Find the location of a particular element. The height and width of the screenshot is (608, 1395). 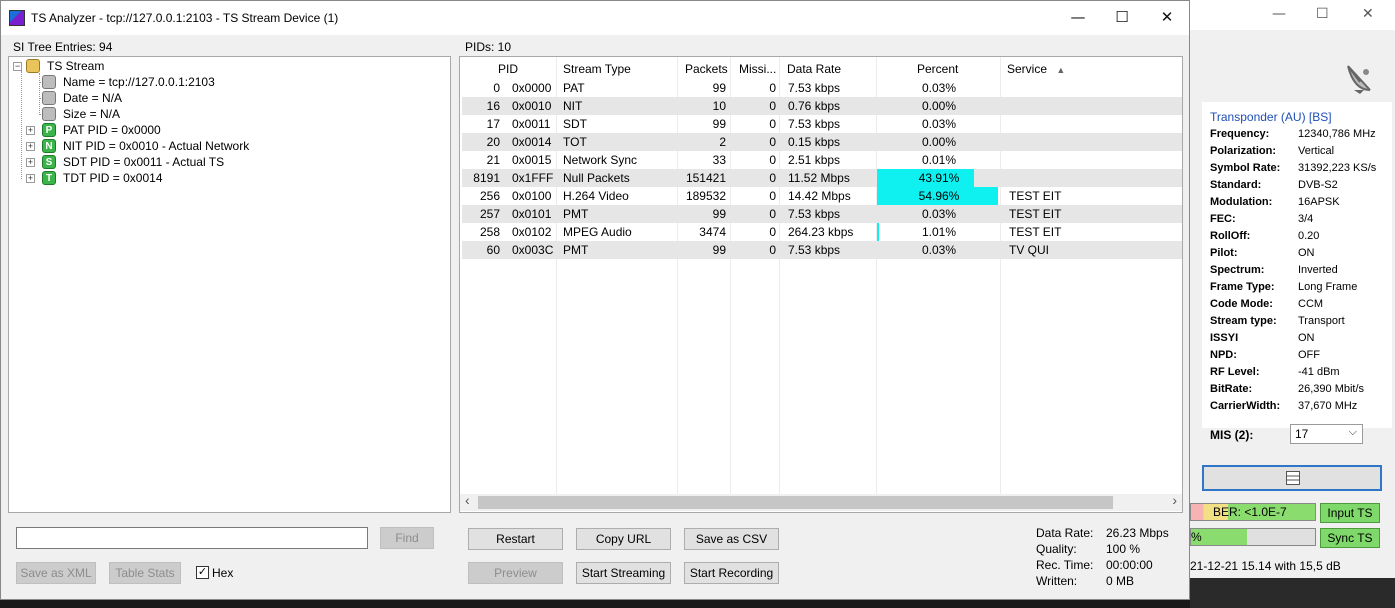

input-ts-button: Input TS is located at coordinates (1350, 513).